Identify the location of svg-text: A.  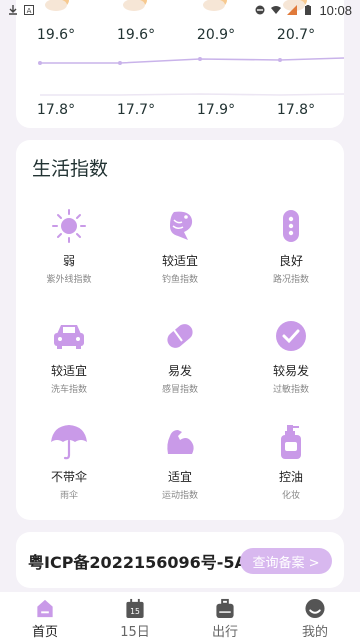
(29, 11).